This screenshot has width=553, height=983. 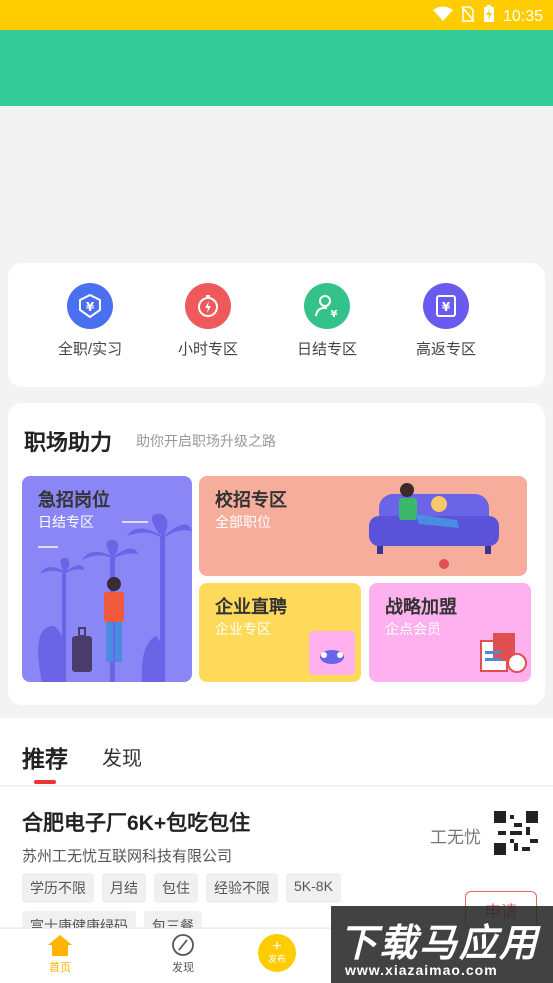 I want to click on category-card: ¥ 全职/实习 小时专区 ¥ 日结专区 ¥ 高返专区, so click(x=276, y=325).